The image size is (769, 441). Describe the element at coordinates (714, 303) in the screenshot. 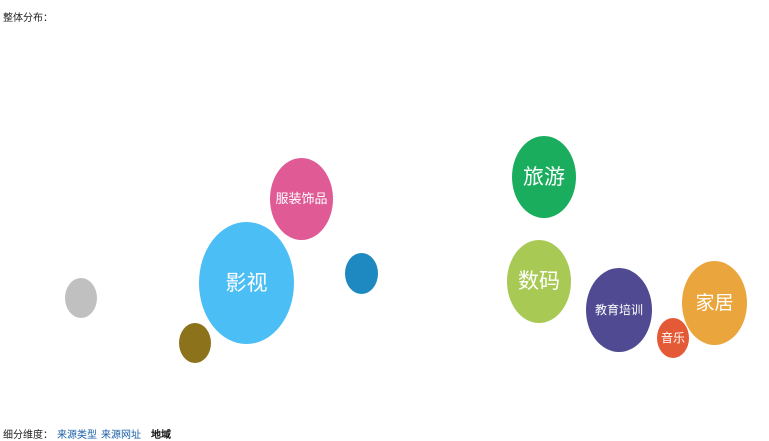

I see `bubble-home: 家居` at that location.